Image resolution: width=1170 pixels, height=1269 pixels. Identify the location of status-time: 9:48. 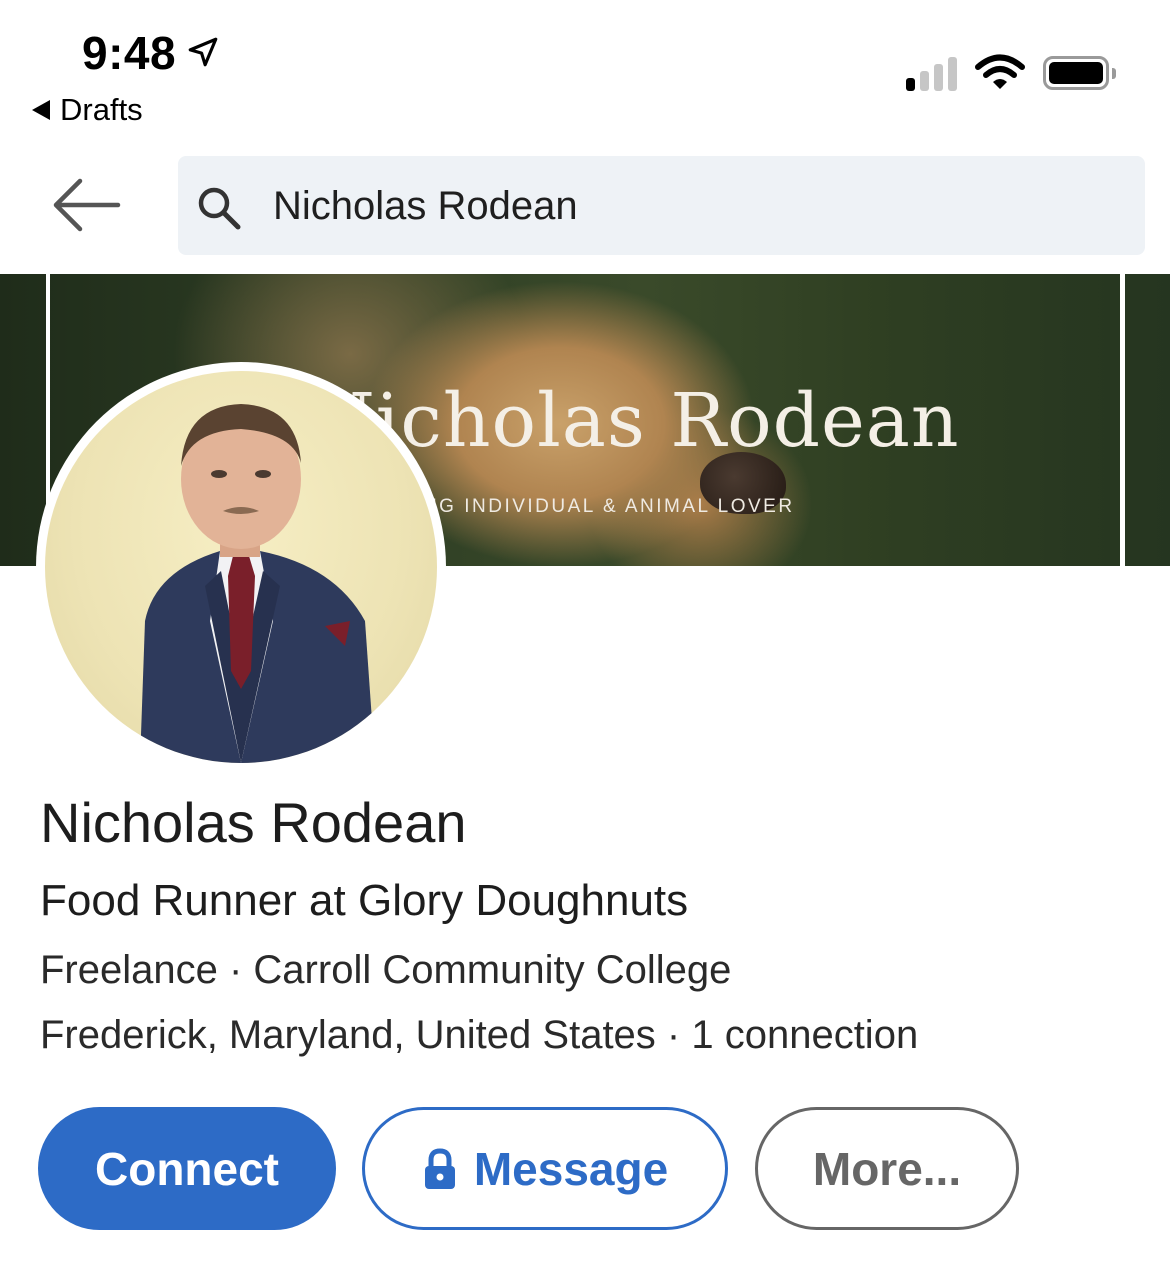
(151, 53).